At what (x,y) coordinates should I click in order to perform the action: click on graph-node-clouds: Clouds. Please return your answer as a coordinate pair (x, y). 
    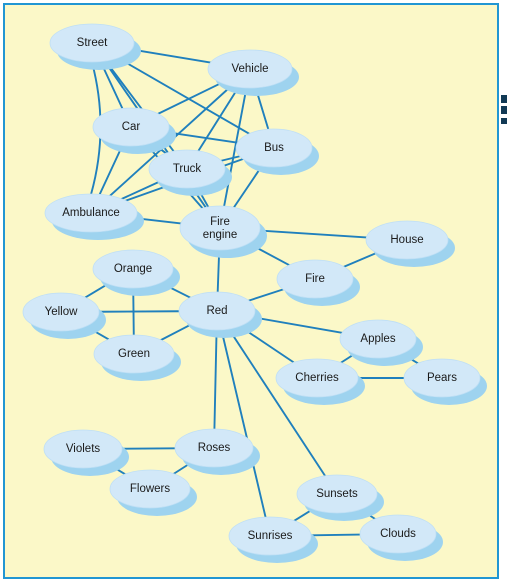
    Looking at the image, I should click on (401, 537).